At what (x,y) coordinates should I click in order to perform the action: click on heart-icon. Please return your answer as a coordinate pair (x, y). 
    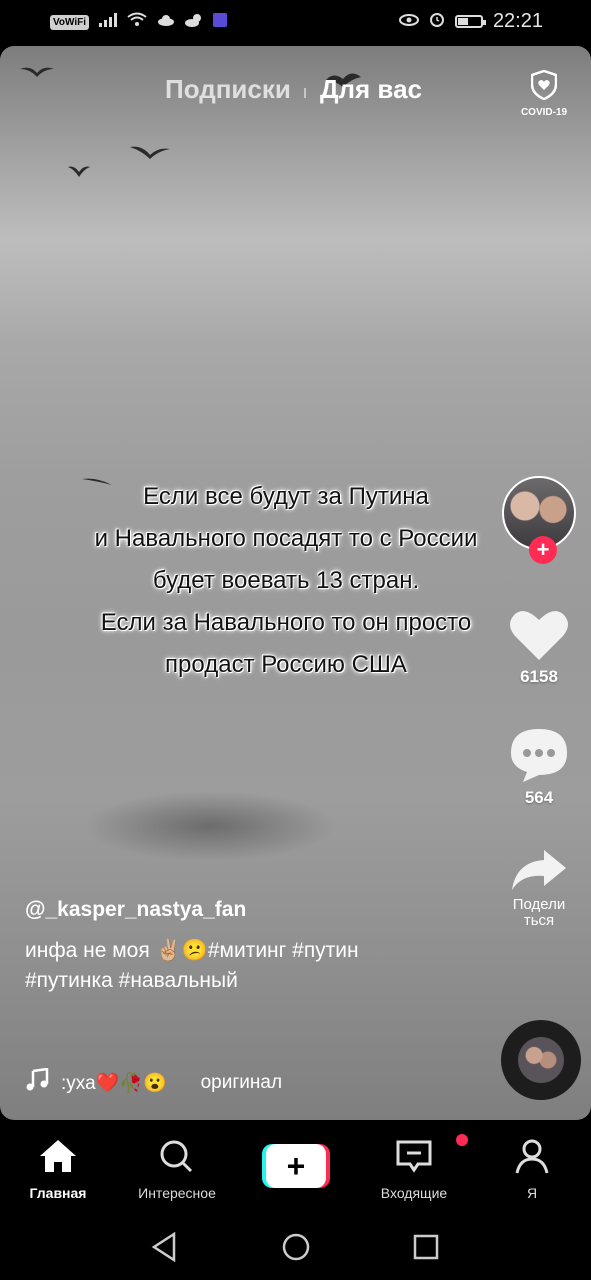
    Looking at the image, I should click on (539, 638).